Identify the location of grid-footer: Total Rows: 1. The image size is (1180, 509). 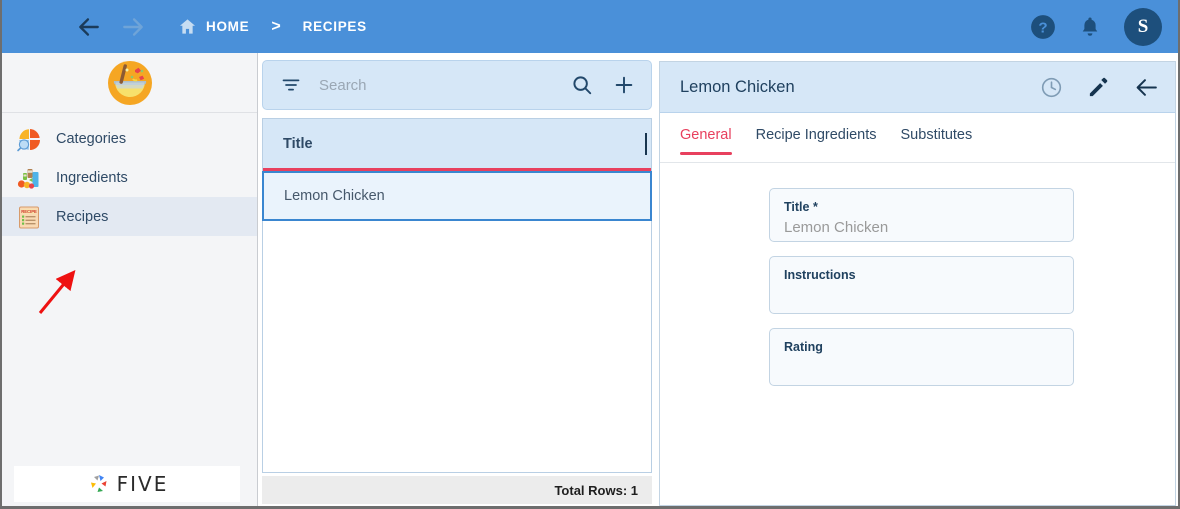
(457, 490).